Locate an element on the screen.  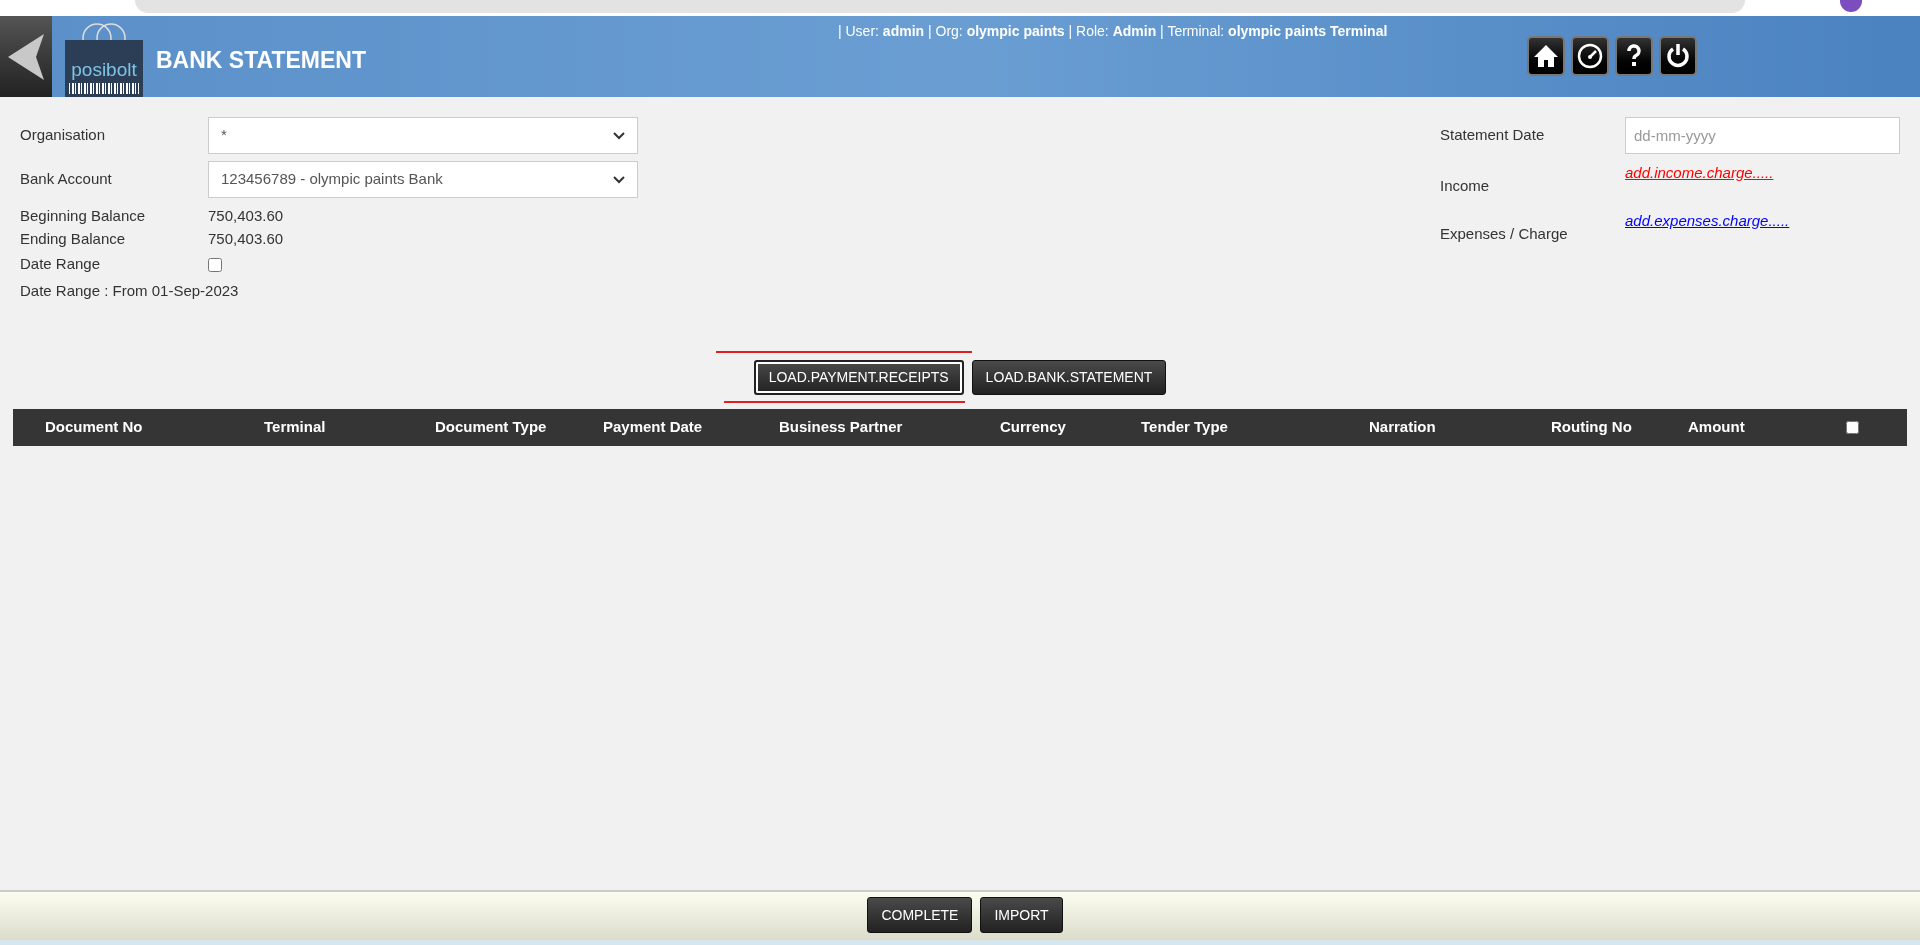
column-header: Routing No is located at coordinates (1619, 427).